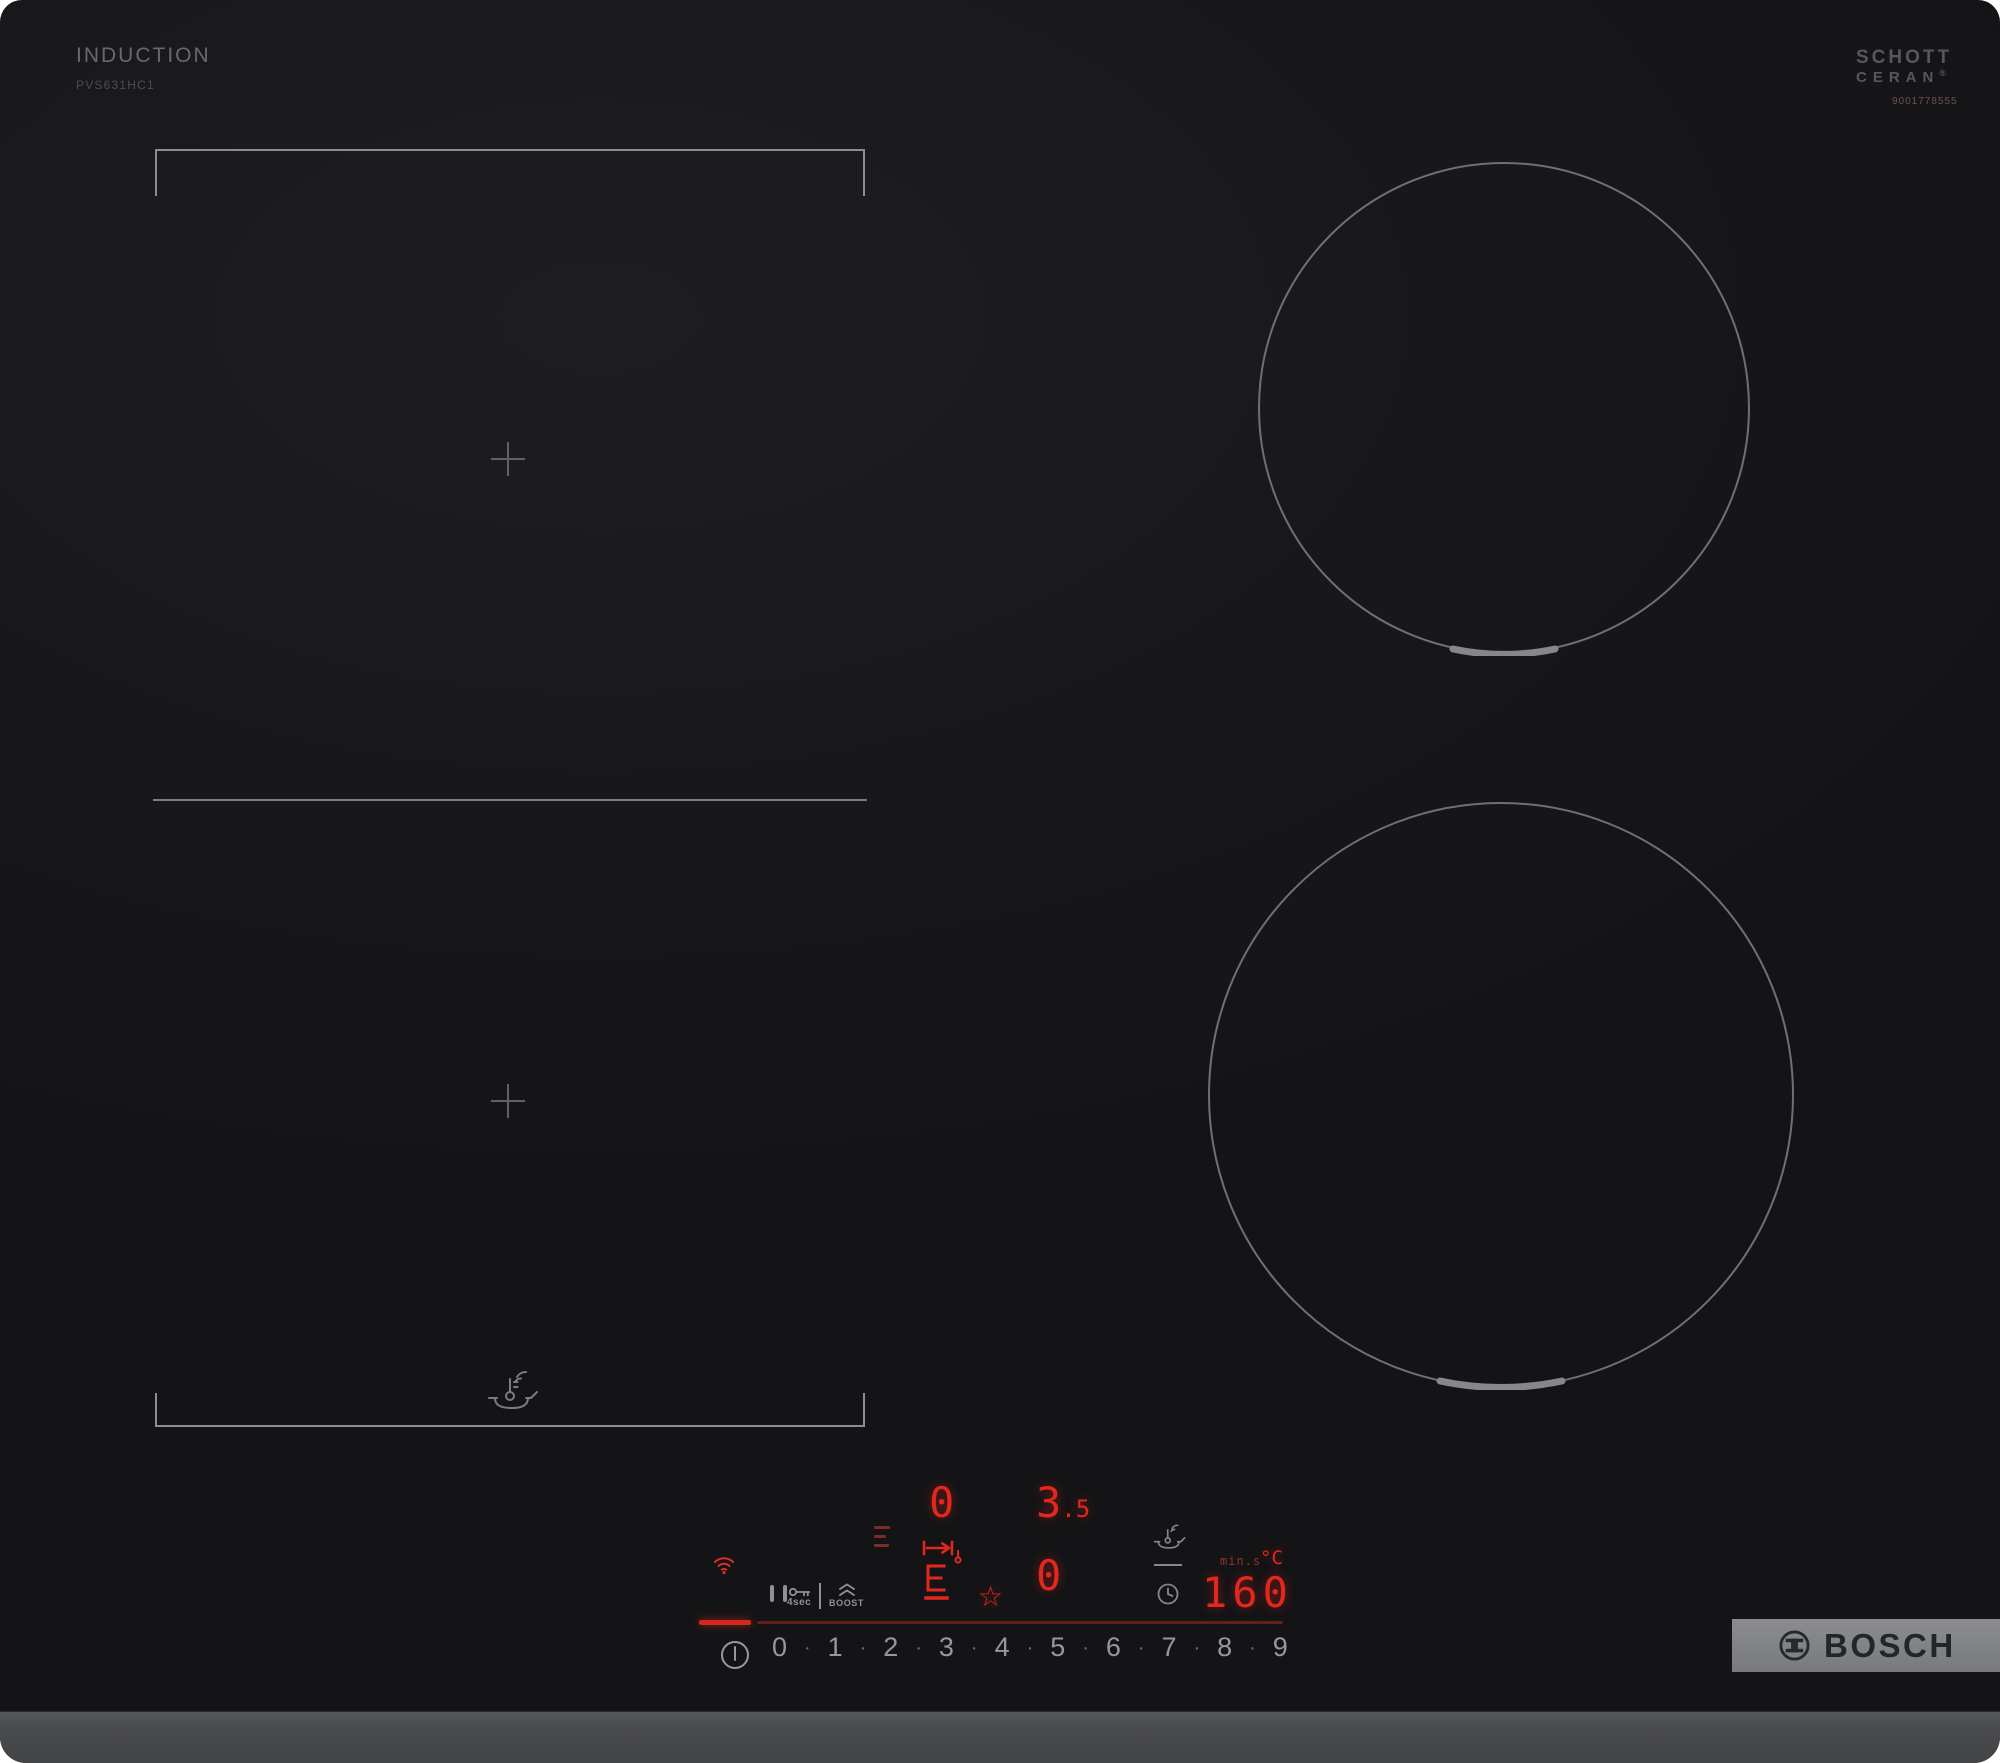 The image size is (2000, 1763). What do you see at coordinates (1169, 1536) in the screenshot?
I see `cooking-sensor-icon` at bounding box center [1169, 1536].